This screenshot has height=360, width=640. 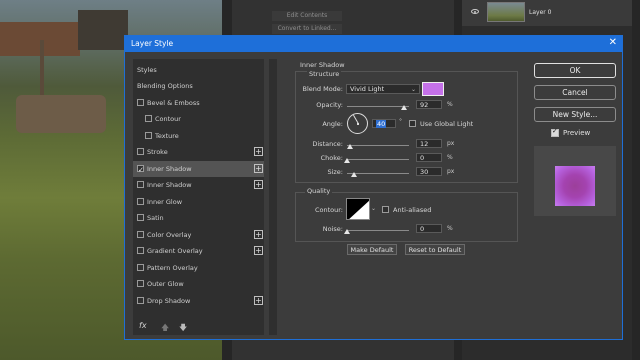 I want to click on noise-input: 0, so click(x=429, y=228).